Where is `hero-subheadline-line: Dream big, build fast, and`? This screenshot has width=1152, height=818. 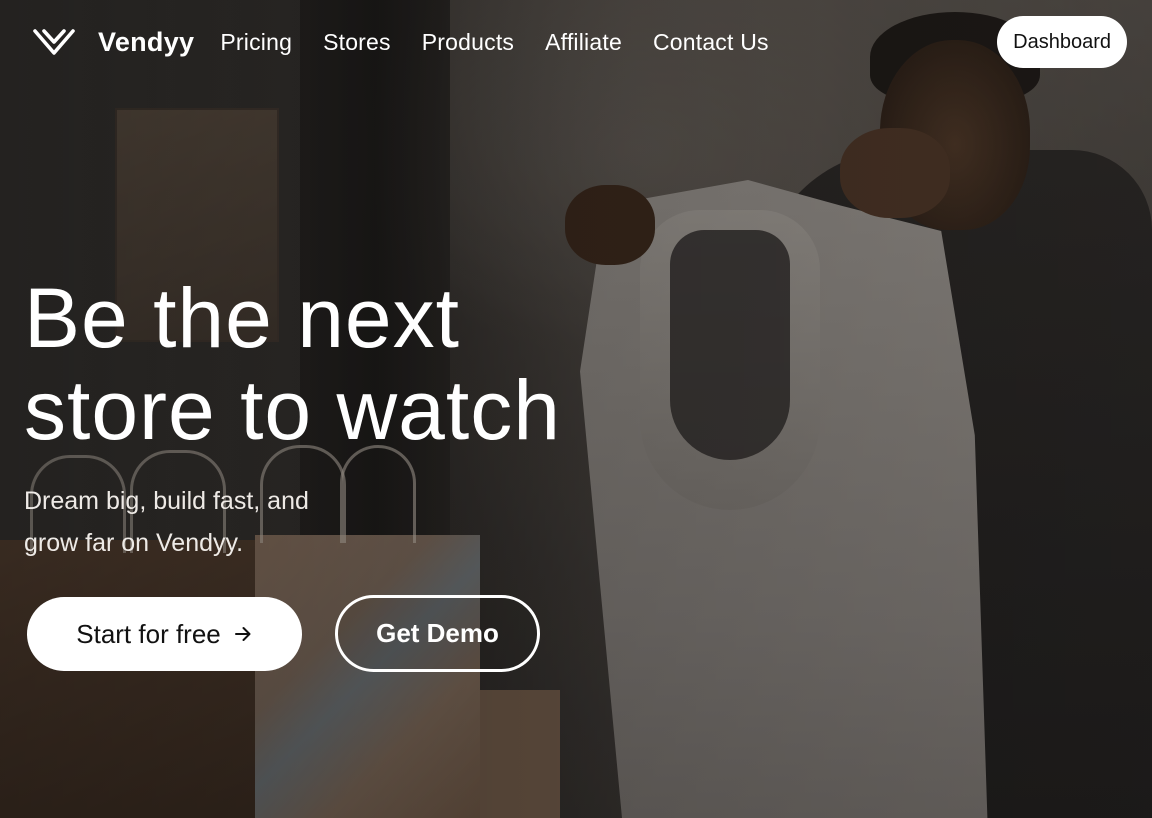
hero-subheadline-line: Dream big, build fast, and is located at coordinates (166, 501).